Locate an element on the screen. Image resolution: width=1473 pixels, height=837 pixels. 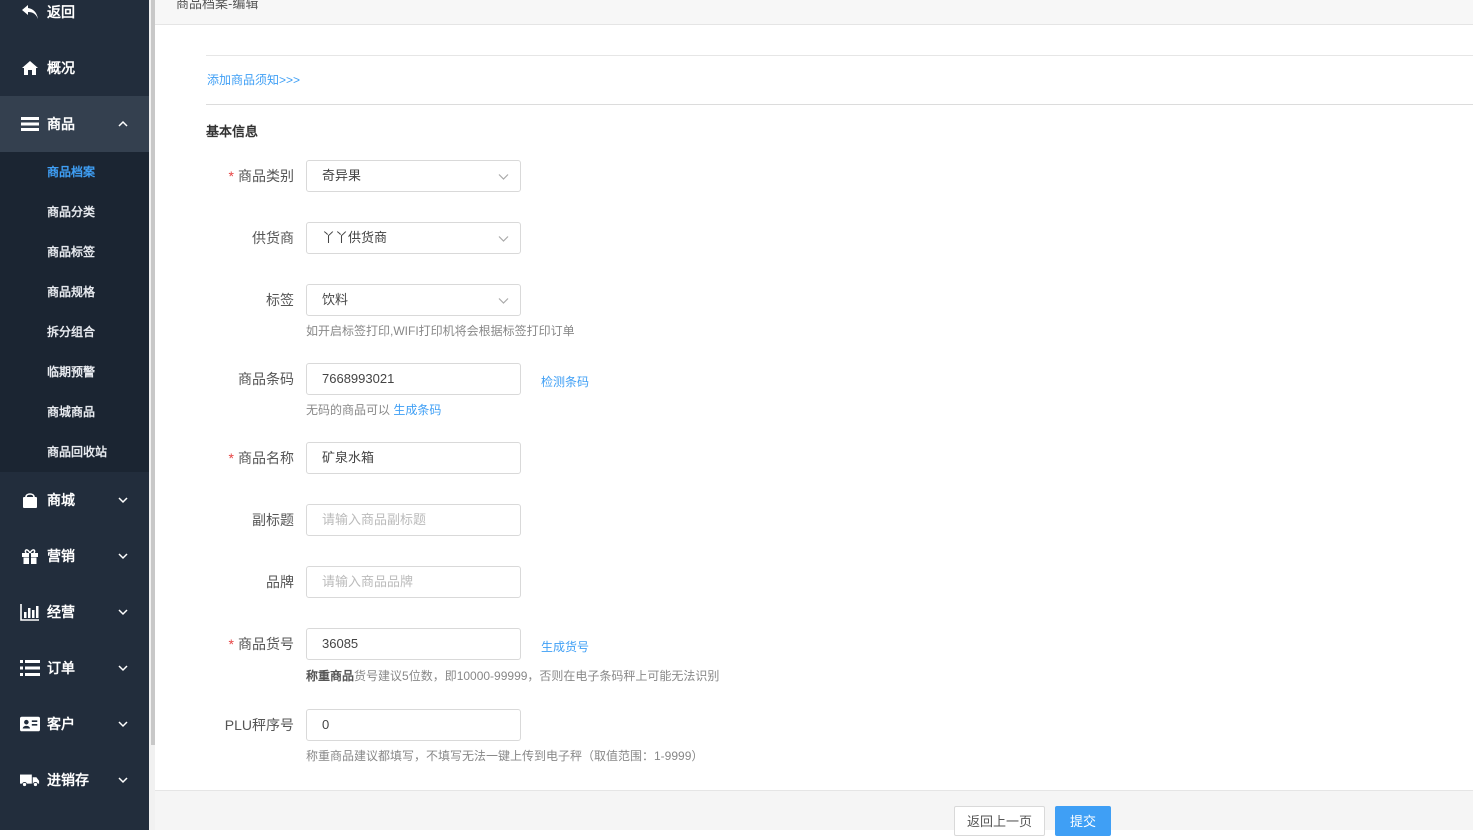
check-barcode-link: 检测条码 is located at coordinates (565, 381).